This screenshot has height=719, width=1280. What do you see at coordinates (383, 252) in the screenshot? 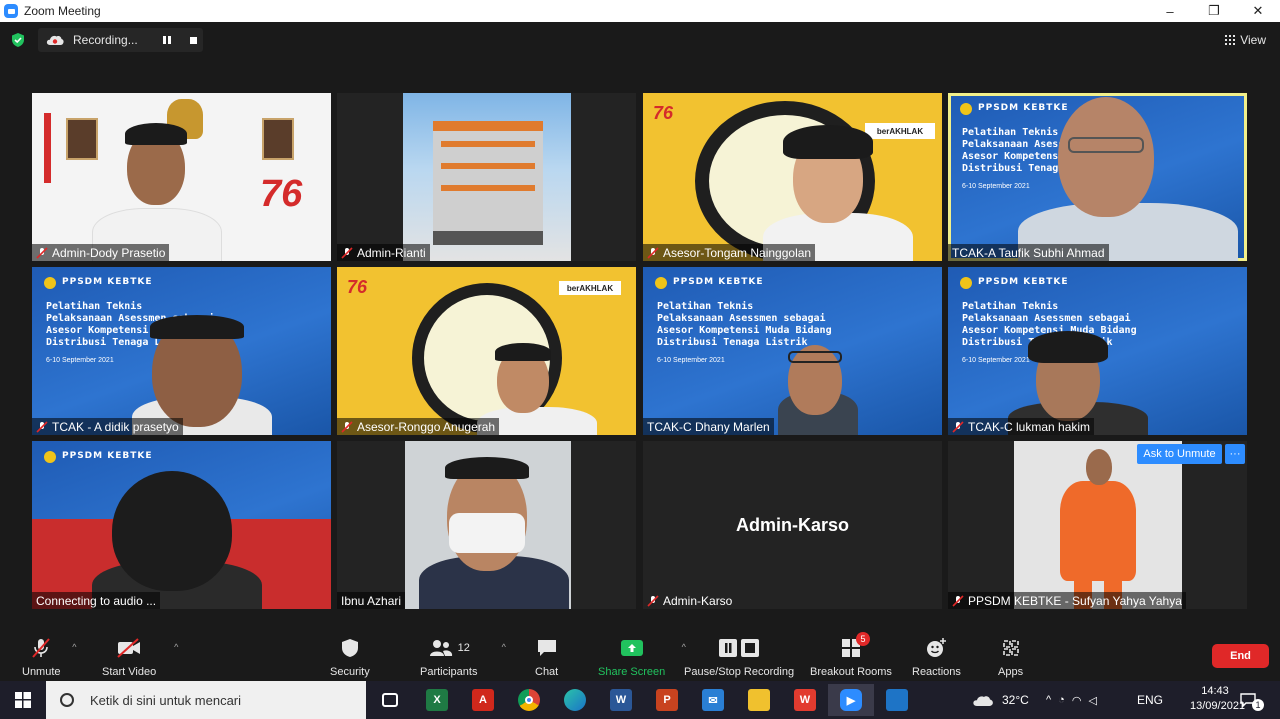
I see `participant-name: Admin-Rianti` at bounding box center [383, 252].